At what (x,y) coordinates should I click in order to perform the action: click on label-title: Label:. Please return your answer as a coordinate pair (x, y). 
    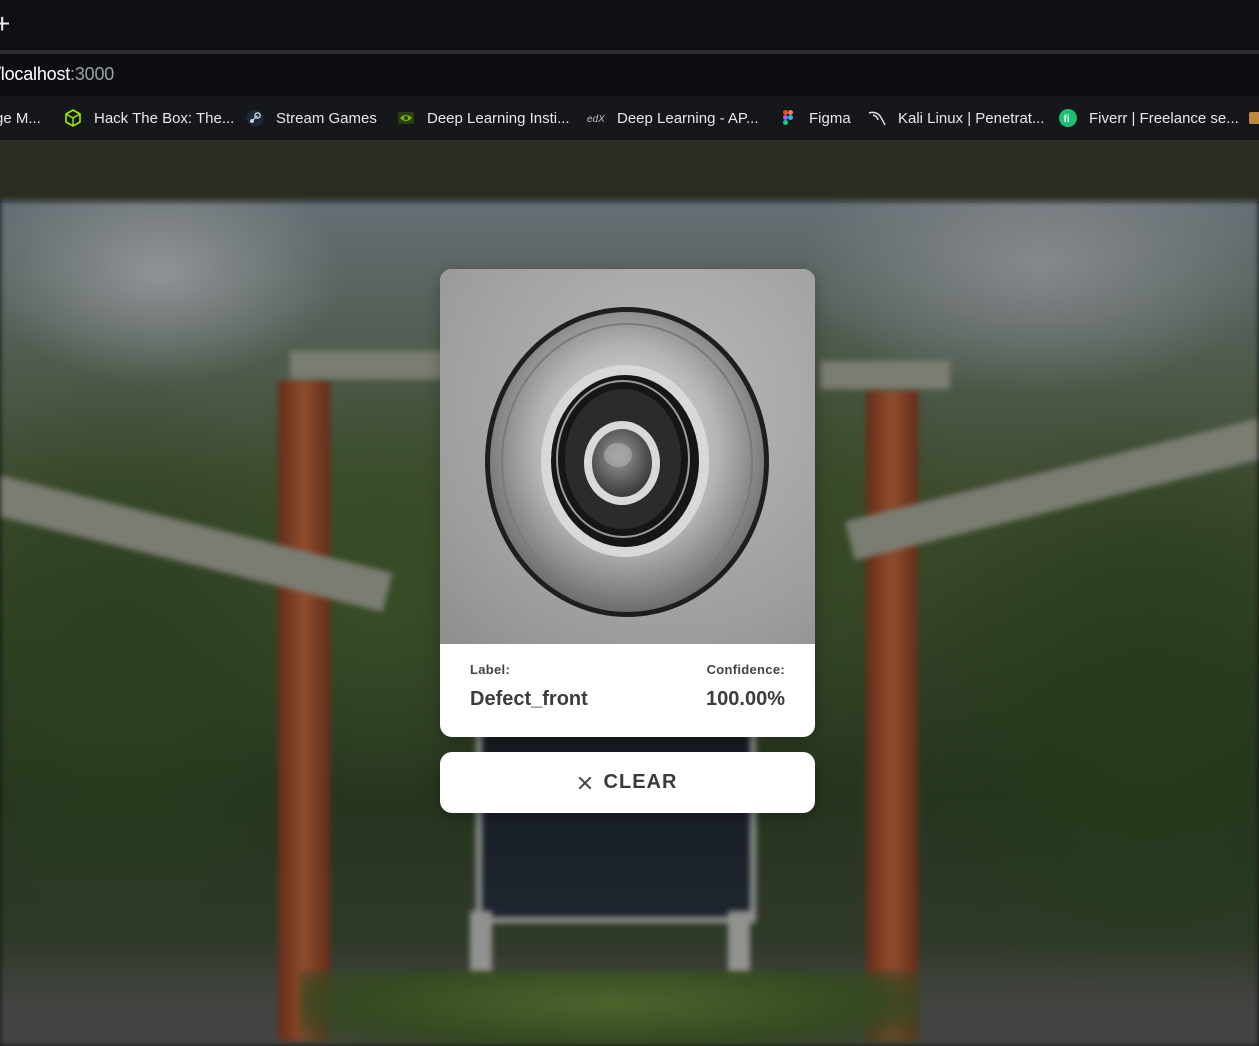
    Looking at the image, I should click on (490, 669).